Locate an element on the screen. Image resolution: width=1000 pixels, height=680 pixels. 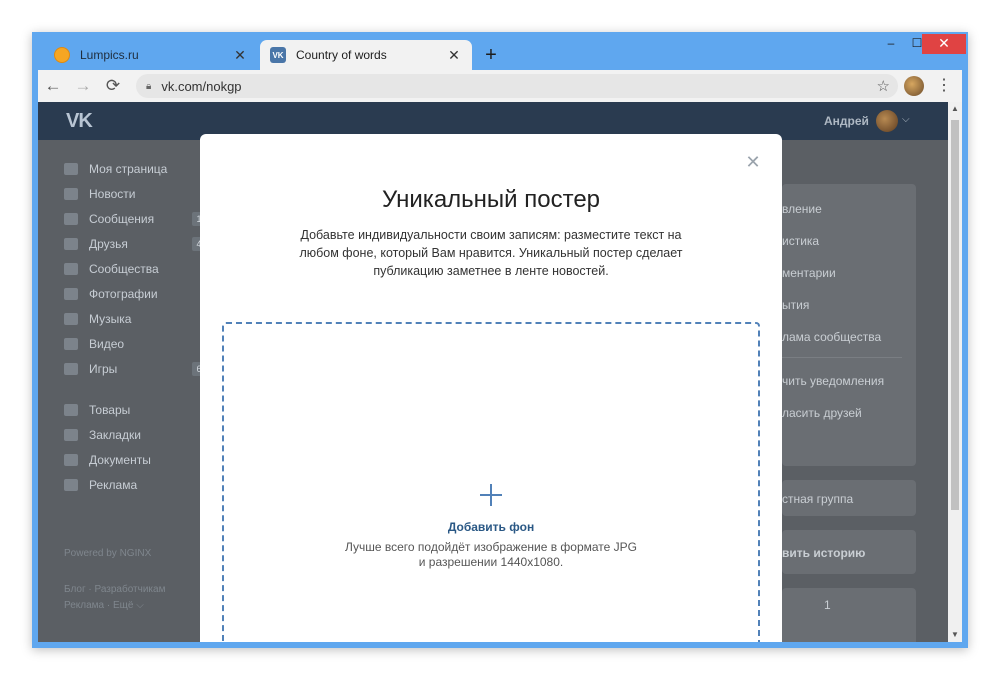
footer-links: Блог · Разработчикам is located at coordinates (114, 589).